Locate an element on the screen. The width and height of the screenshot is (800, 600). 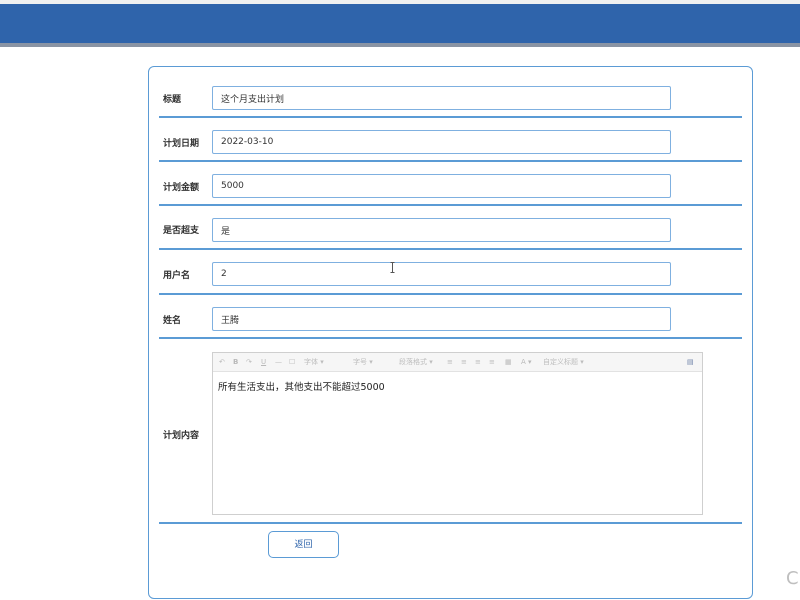
font-color-icon: A ▾ is located at coordinates (526, 362).